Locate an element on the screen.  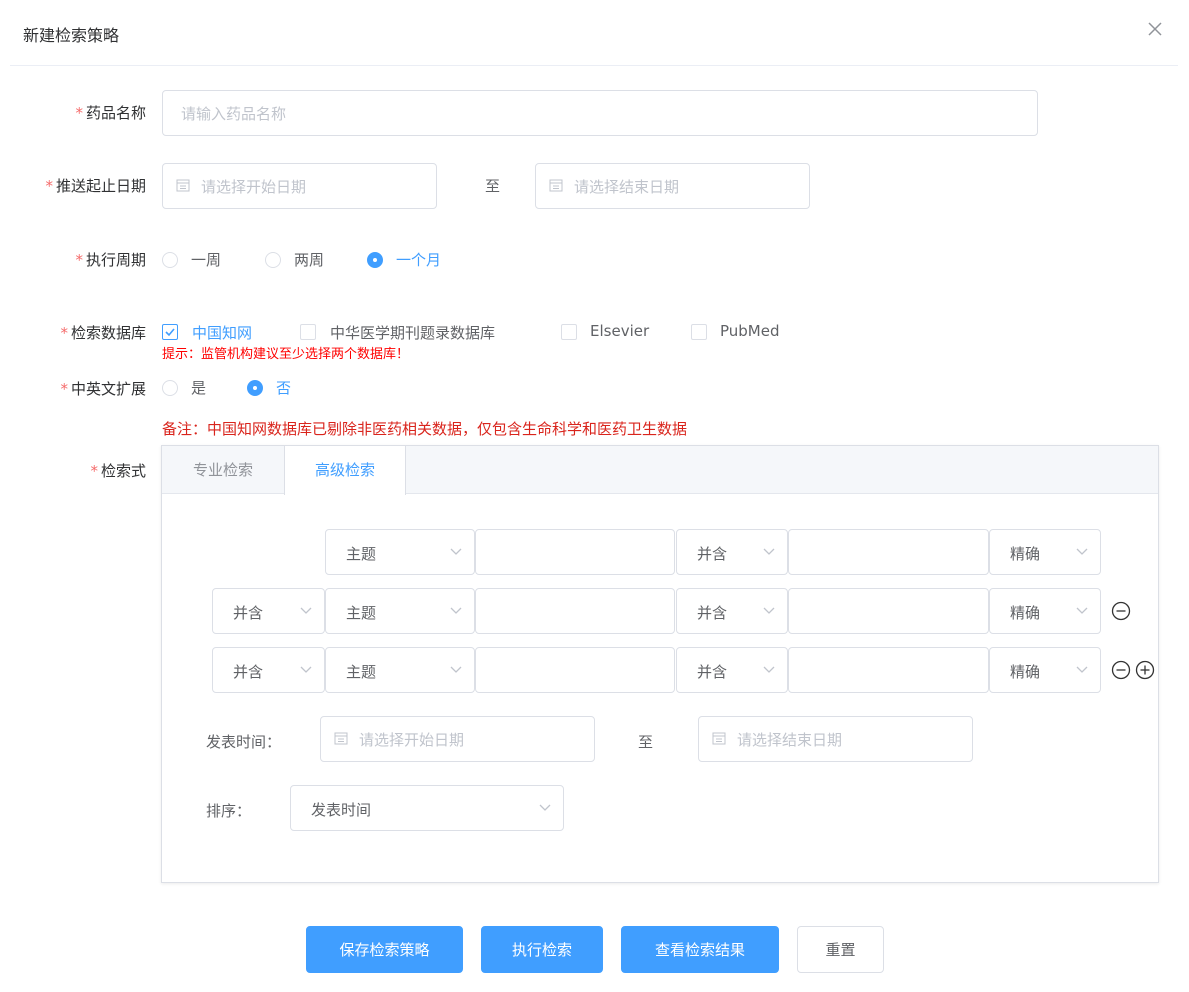
radio-expansion-yes is located at coordinates (170, 388).